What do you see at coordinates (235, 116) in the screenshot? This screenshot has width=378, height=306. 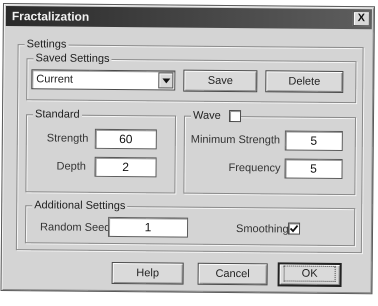 I see `wave-checkbox` at bounding box center [235, 116].